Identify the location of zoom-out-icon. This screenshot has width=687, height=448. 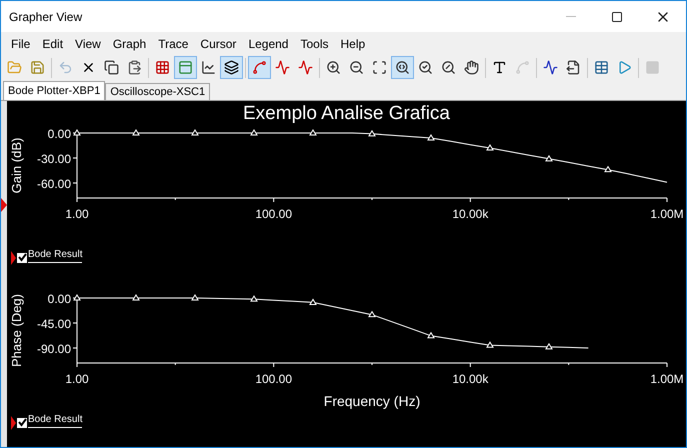
(356, 67).